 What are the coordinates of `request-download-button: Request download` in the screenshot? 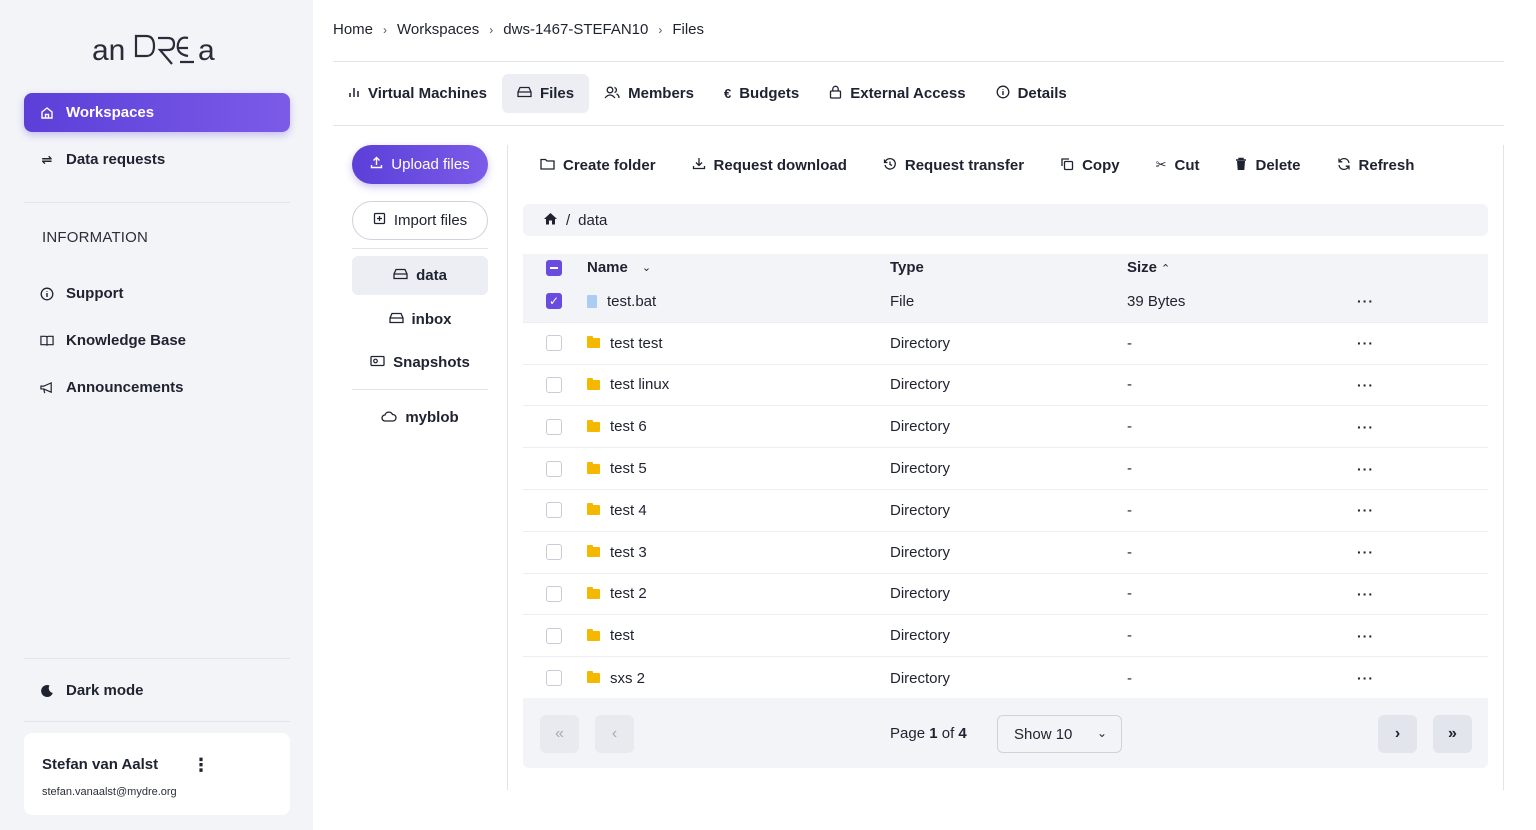 It's located at (769, 165).